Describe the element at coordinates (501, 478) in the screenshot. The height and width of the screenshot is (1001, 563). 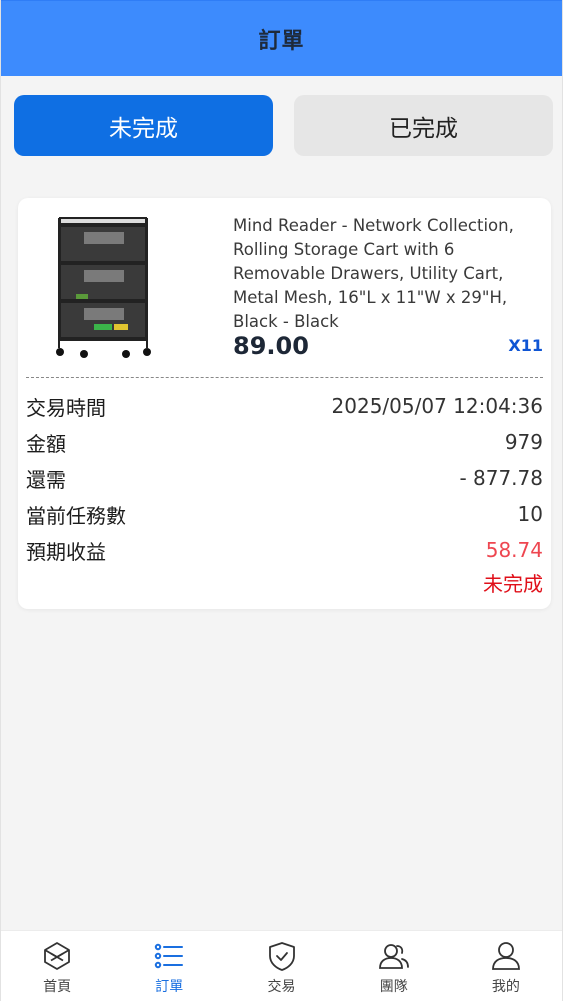
I see `detail-value: - 877.78` at that location.